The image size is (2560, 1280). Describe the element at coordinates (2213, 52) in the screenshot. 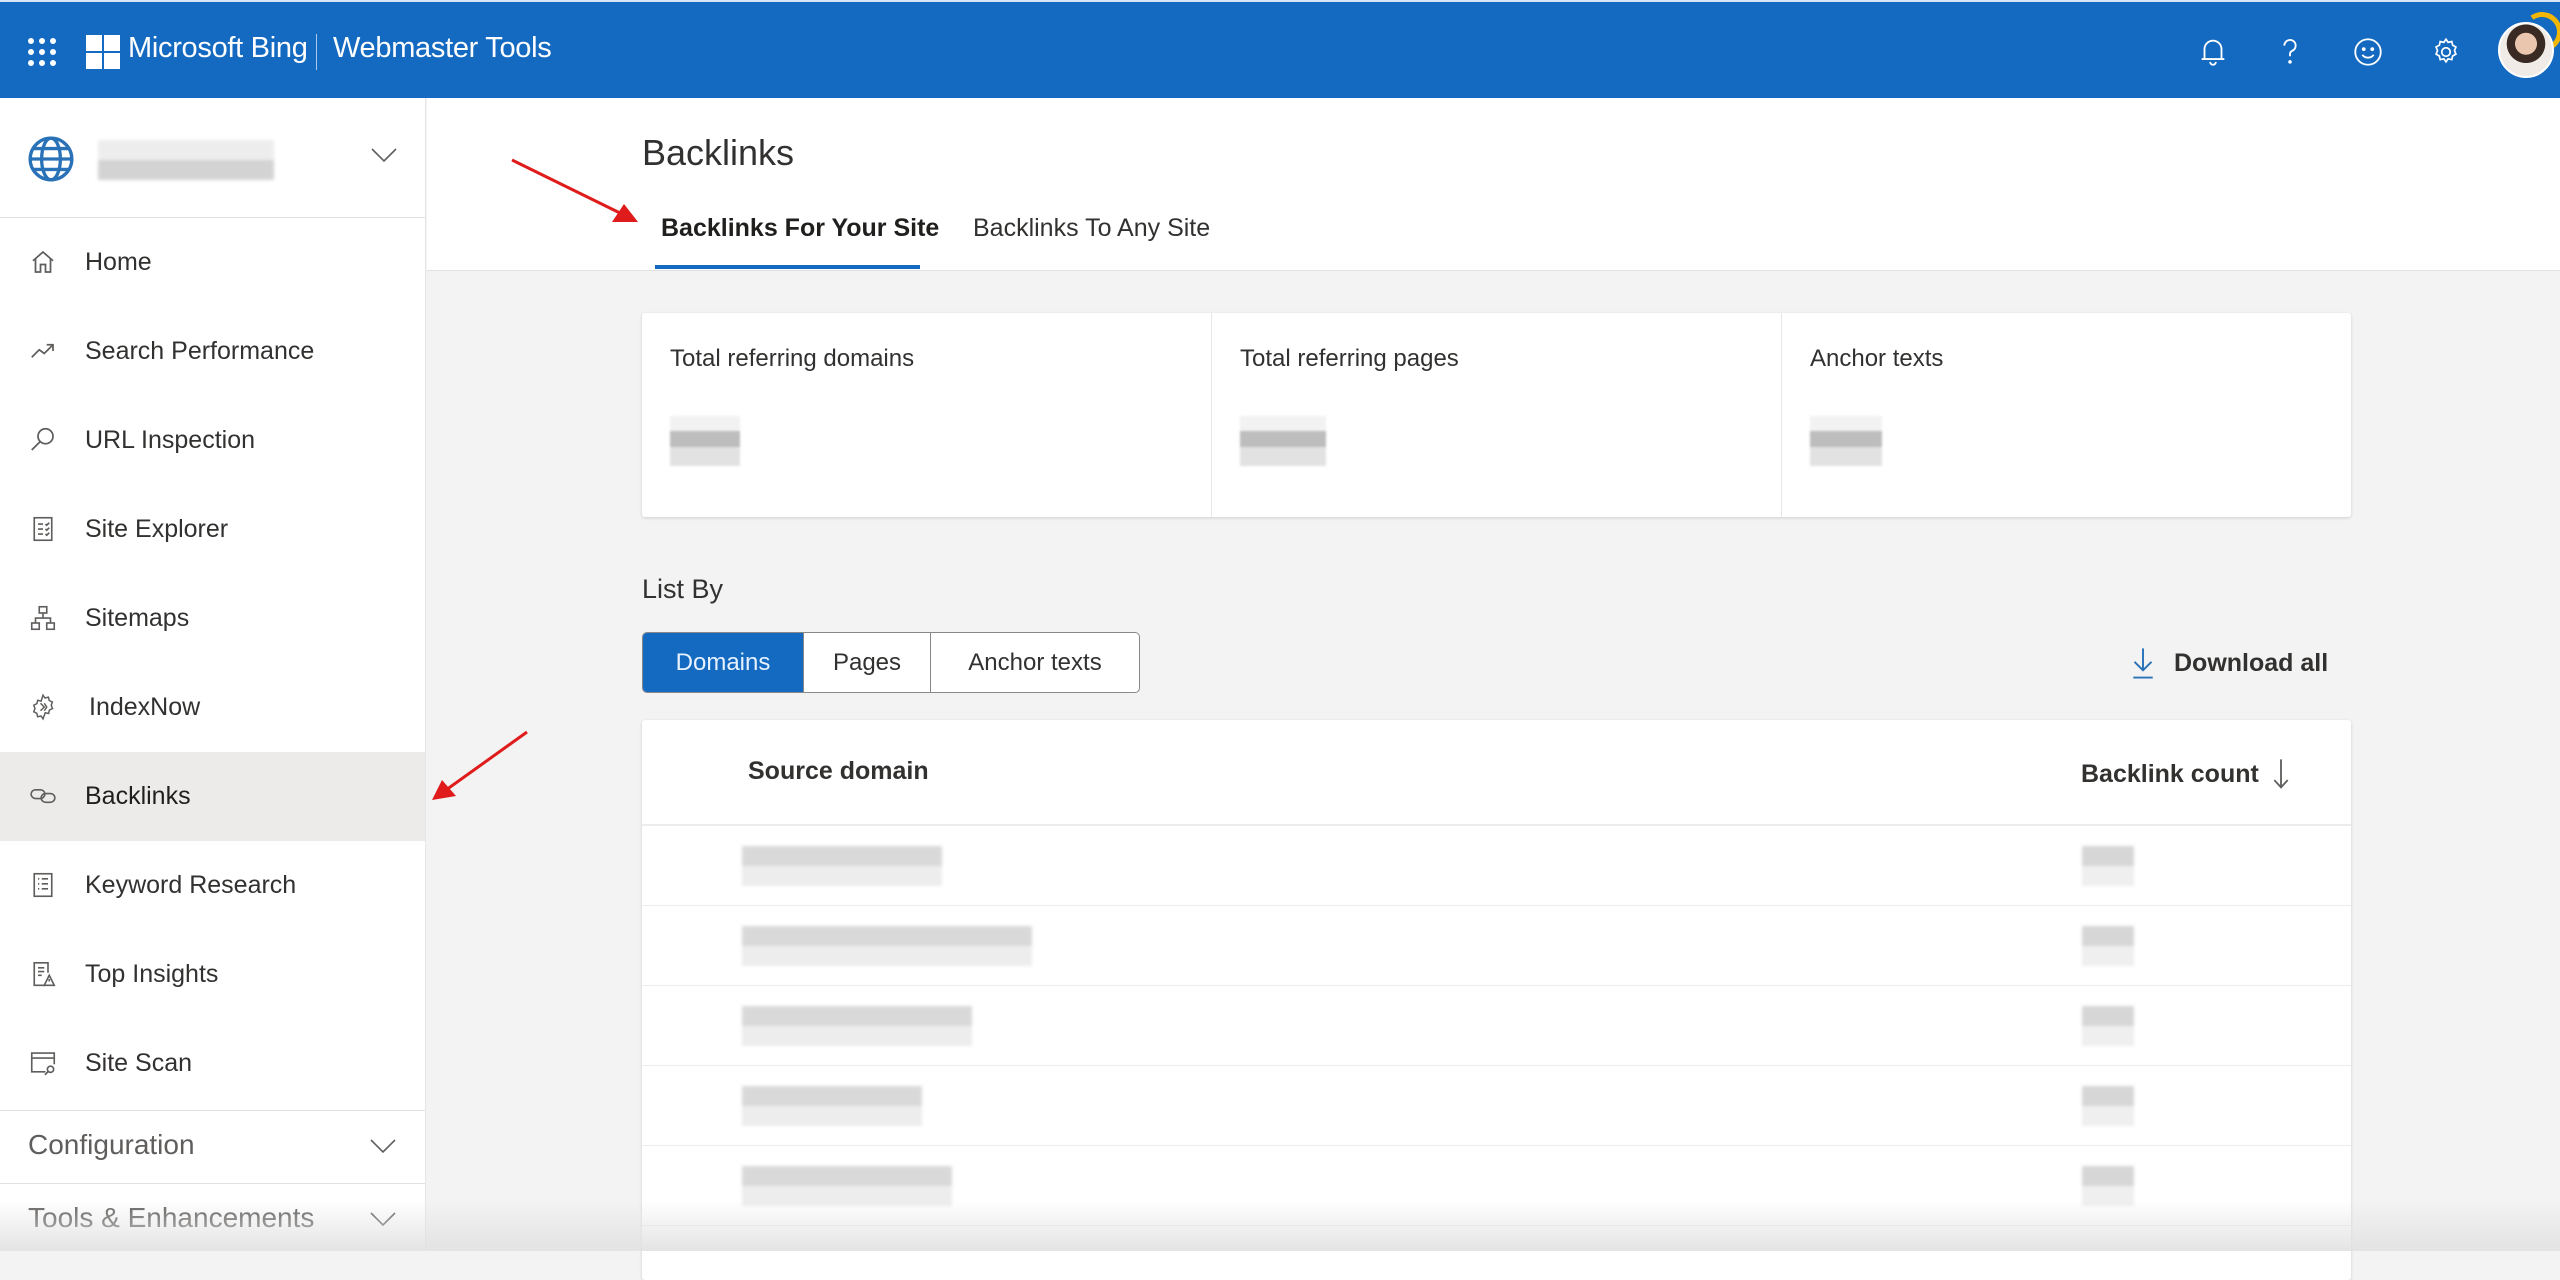

I see `bell-icon` at that location.